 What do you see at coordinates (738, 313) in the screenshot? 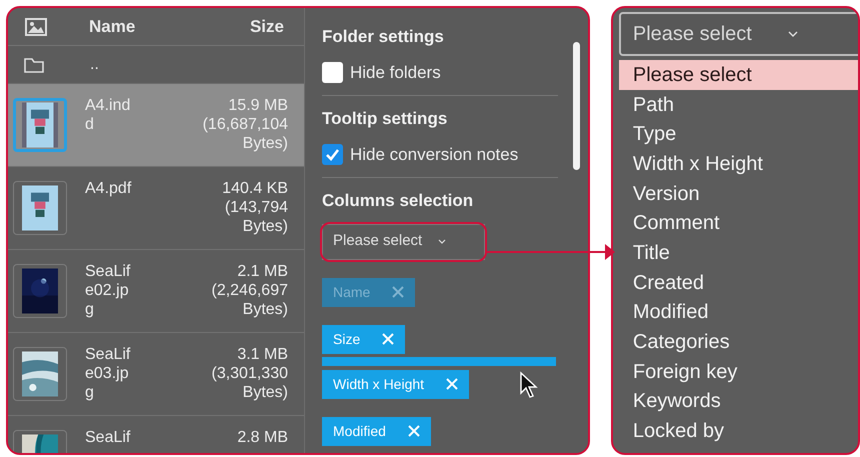
I see `dropdown-option: Modified` at bounding box center [738, 313].